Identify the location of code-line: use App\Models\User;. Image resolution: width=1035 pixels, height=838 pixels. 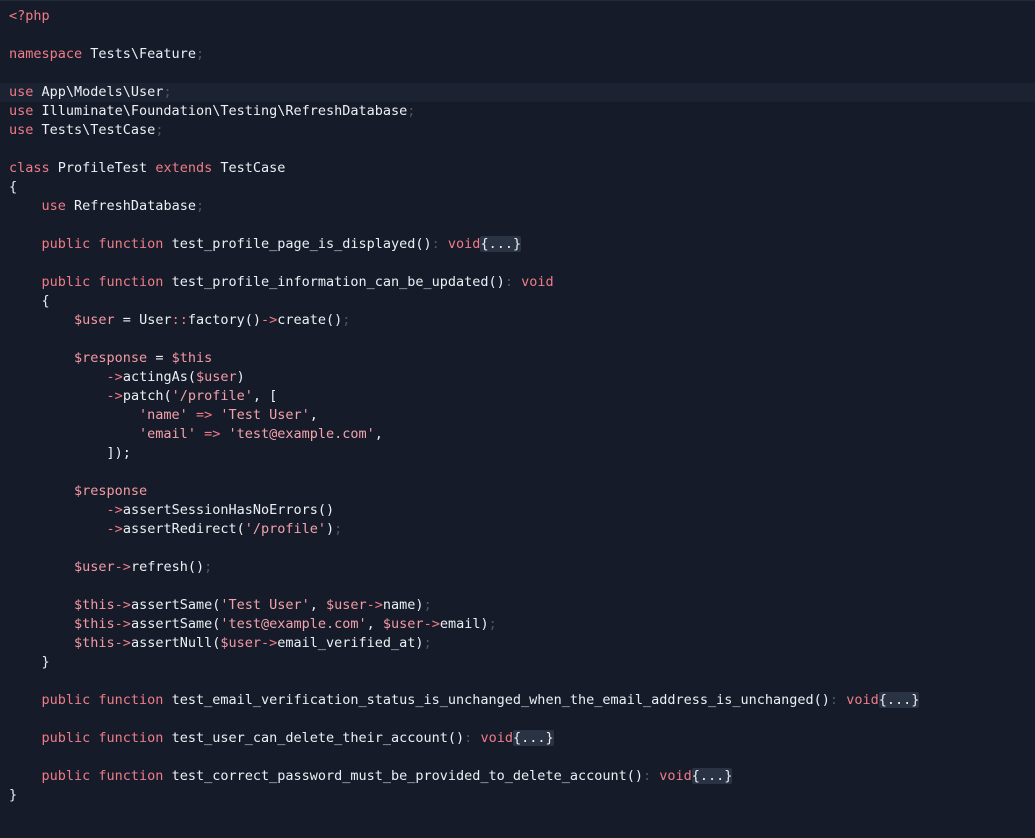
(517, 92).